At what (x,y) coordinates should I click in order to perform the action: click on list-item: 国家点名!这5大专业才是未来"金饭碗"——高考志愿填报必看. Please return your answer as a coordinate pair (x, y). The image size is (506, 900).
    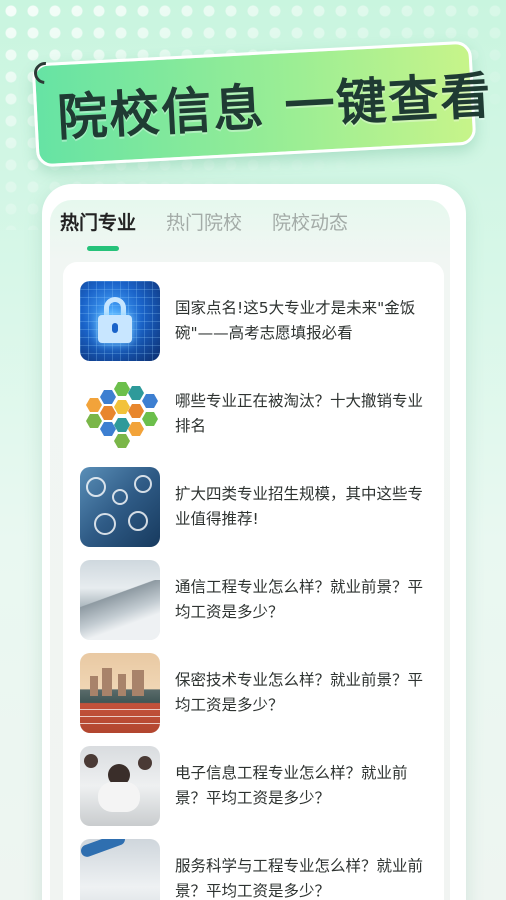
    Looking at the image, I should click on (260, 321).